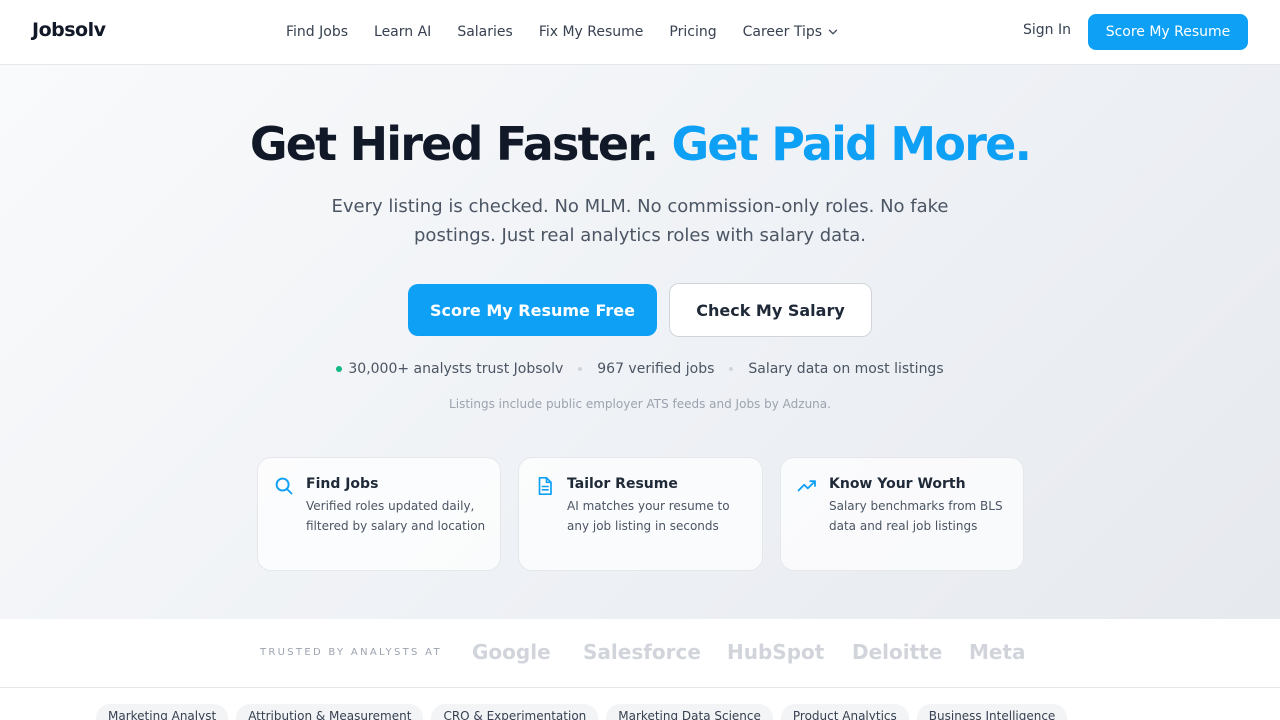 Image resolution: width=1280 pixels, height=720 pixels. Describe the element at coordinates (997, 652) in the screenshot. I see `brand-logo-meta: Meta` at that location.